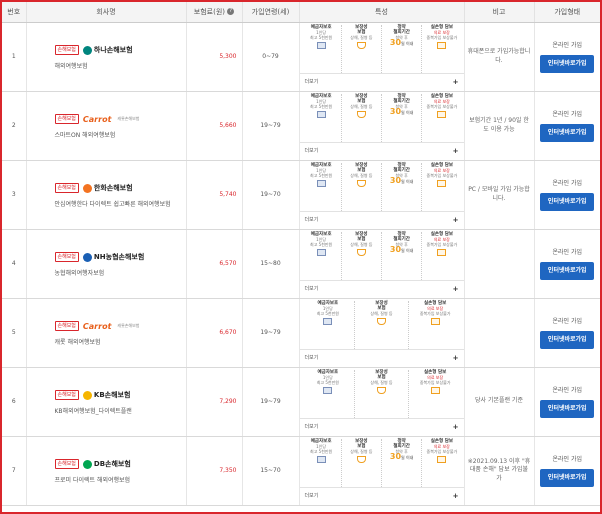  What do you see at coordinates (401, 48) in the screenshot?
I see `feature-withdrawal-period: 청약 철회기간 청약 후 30일 이내` at bounding box center [401, 48].